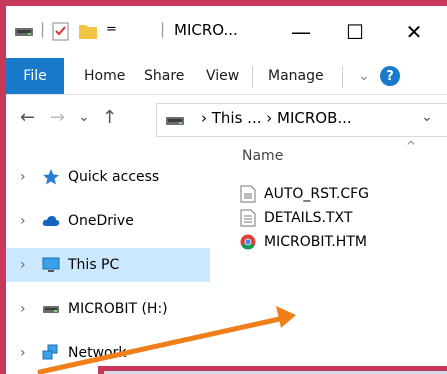 The width and height of the screenshot is (447, 374). What do you see at coordinates (414, 32) in the screenshot?
I see `close-button: ✕` at bounding box center [414, 32].